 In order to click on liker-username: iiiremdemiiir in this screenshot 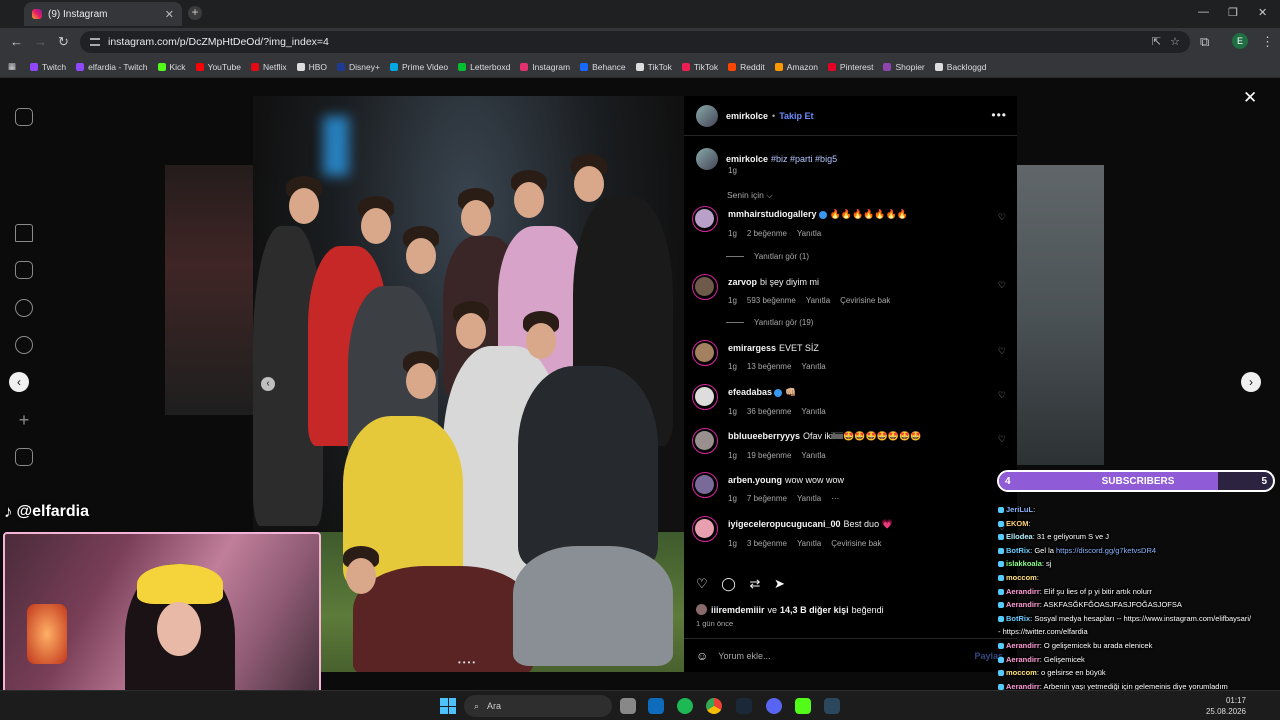, I will do `click(738, 610)`.